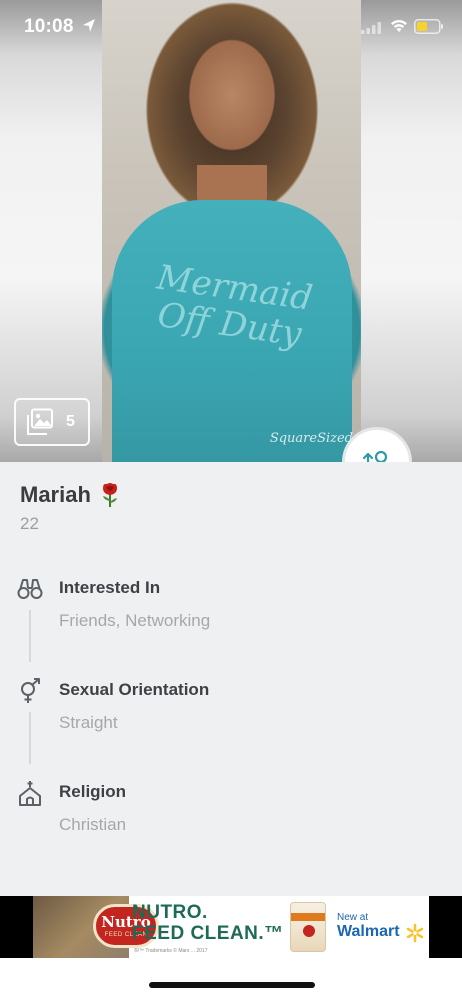 This screenshot has height=1000, width=462. What do you see at coordinates (88, 722) in the screenshot?
I see `attribute-value: Straight` at bounding box center [88, 722].